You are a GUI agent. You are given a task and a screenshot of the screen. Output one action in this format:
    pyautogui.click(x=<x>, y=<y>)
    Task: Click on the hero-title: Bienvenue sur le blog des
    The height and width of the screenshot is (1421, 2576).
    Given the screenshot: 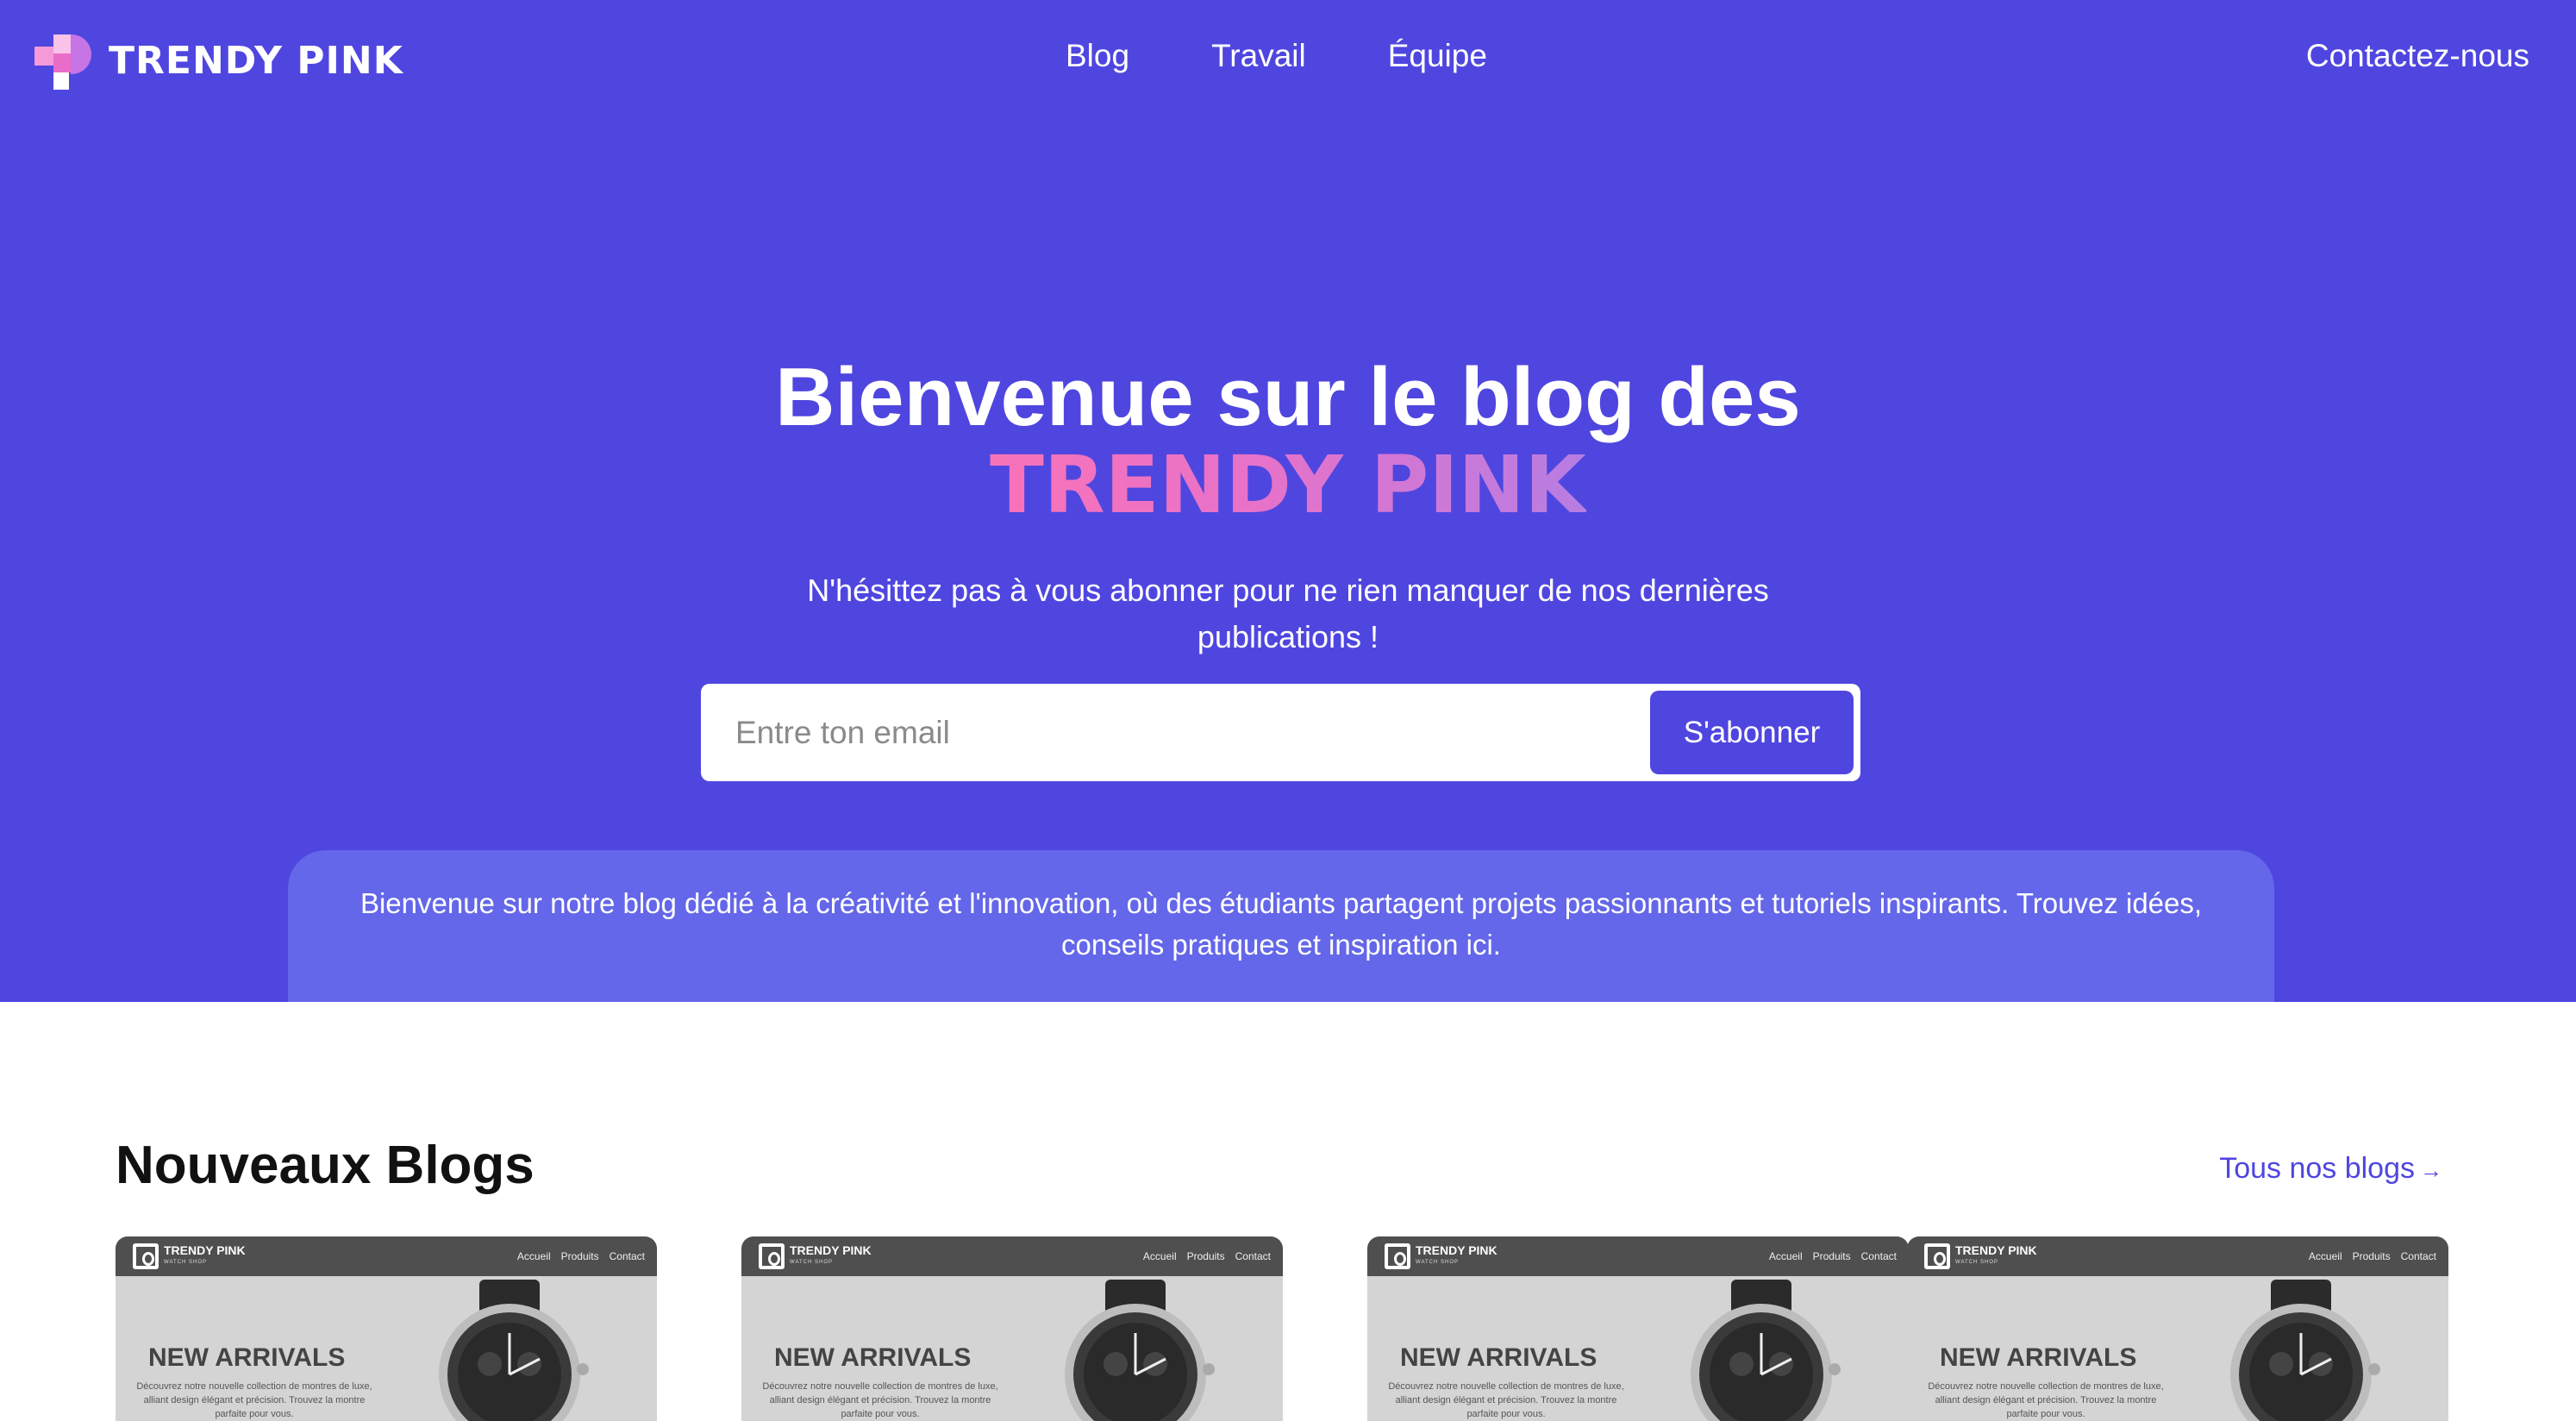 What is the action you would take?
    pyautogui.click(x=1288, y=397)
    